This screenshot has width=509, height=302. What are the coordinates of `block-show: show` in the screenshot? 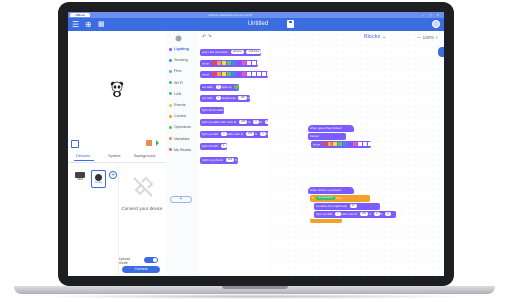 It's located at (229, 63).